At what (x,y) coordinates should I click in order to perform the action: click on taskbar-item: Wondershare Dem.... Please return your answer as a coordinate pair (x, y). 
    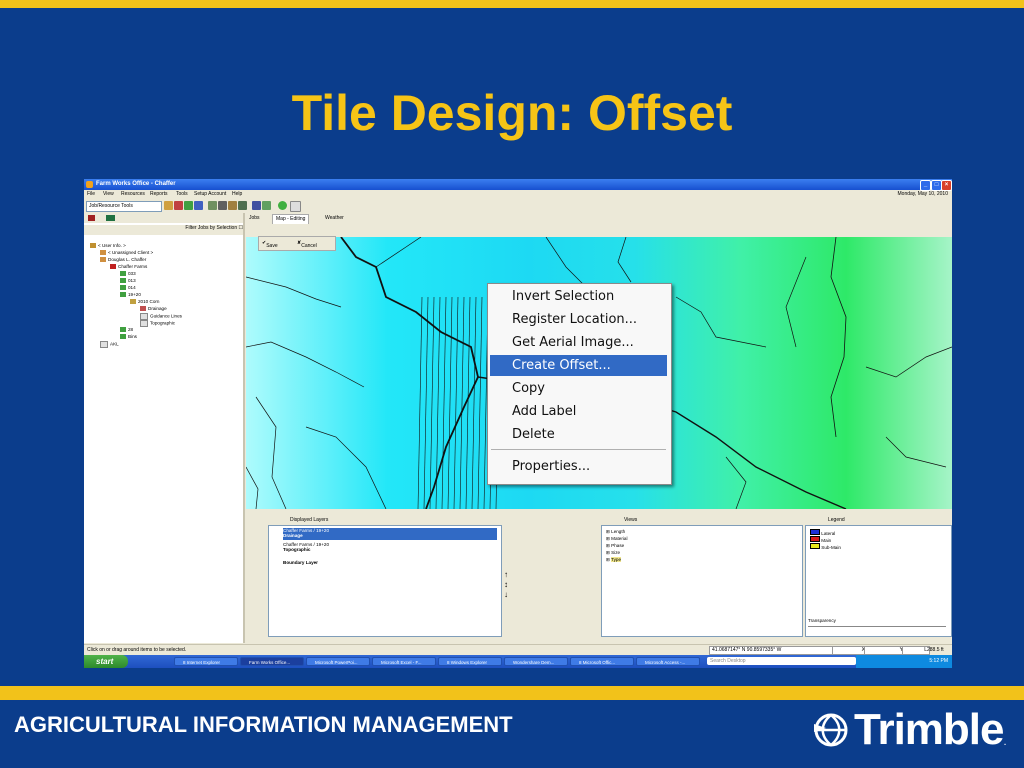
    Looking at the image, I should click on (536, 661).